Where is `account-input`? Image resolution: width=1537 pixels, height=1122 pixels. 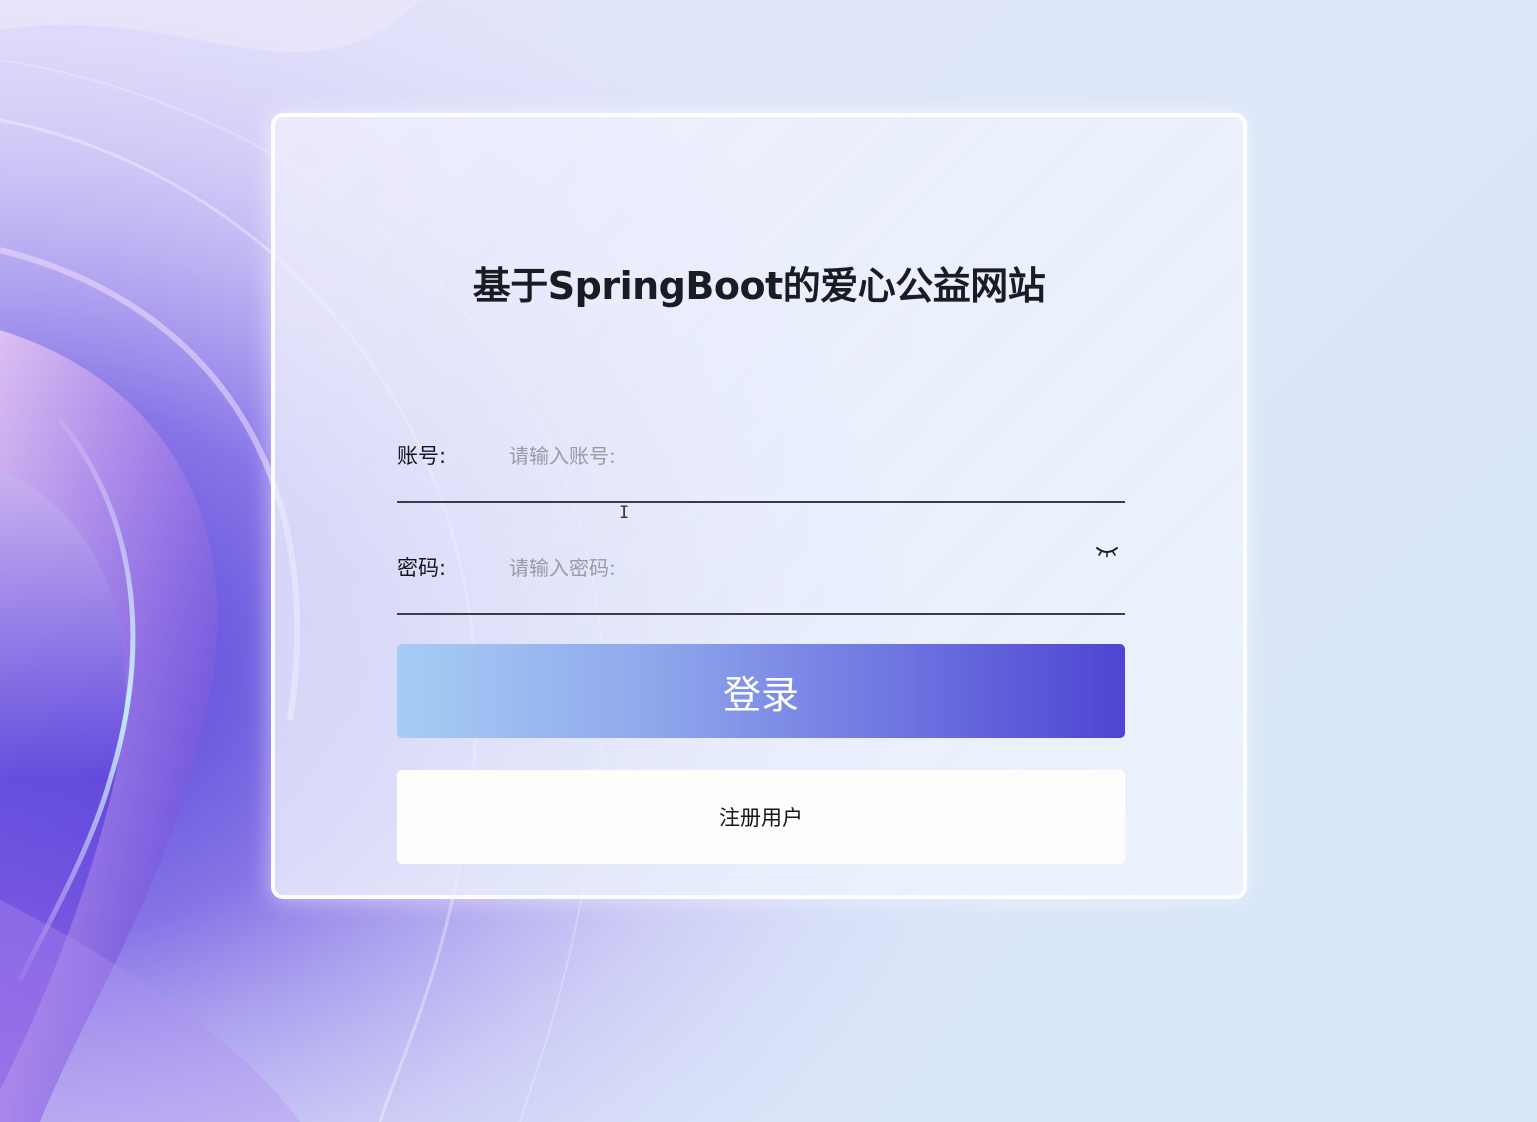
account-input is located at coordinates (789, 456).